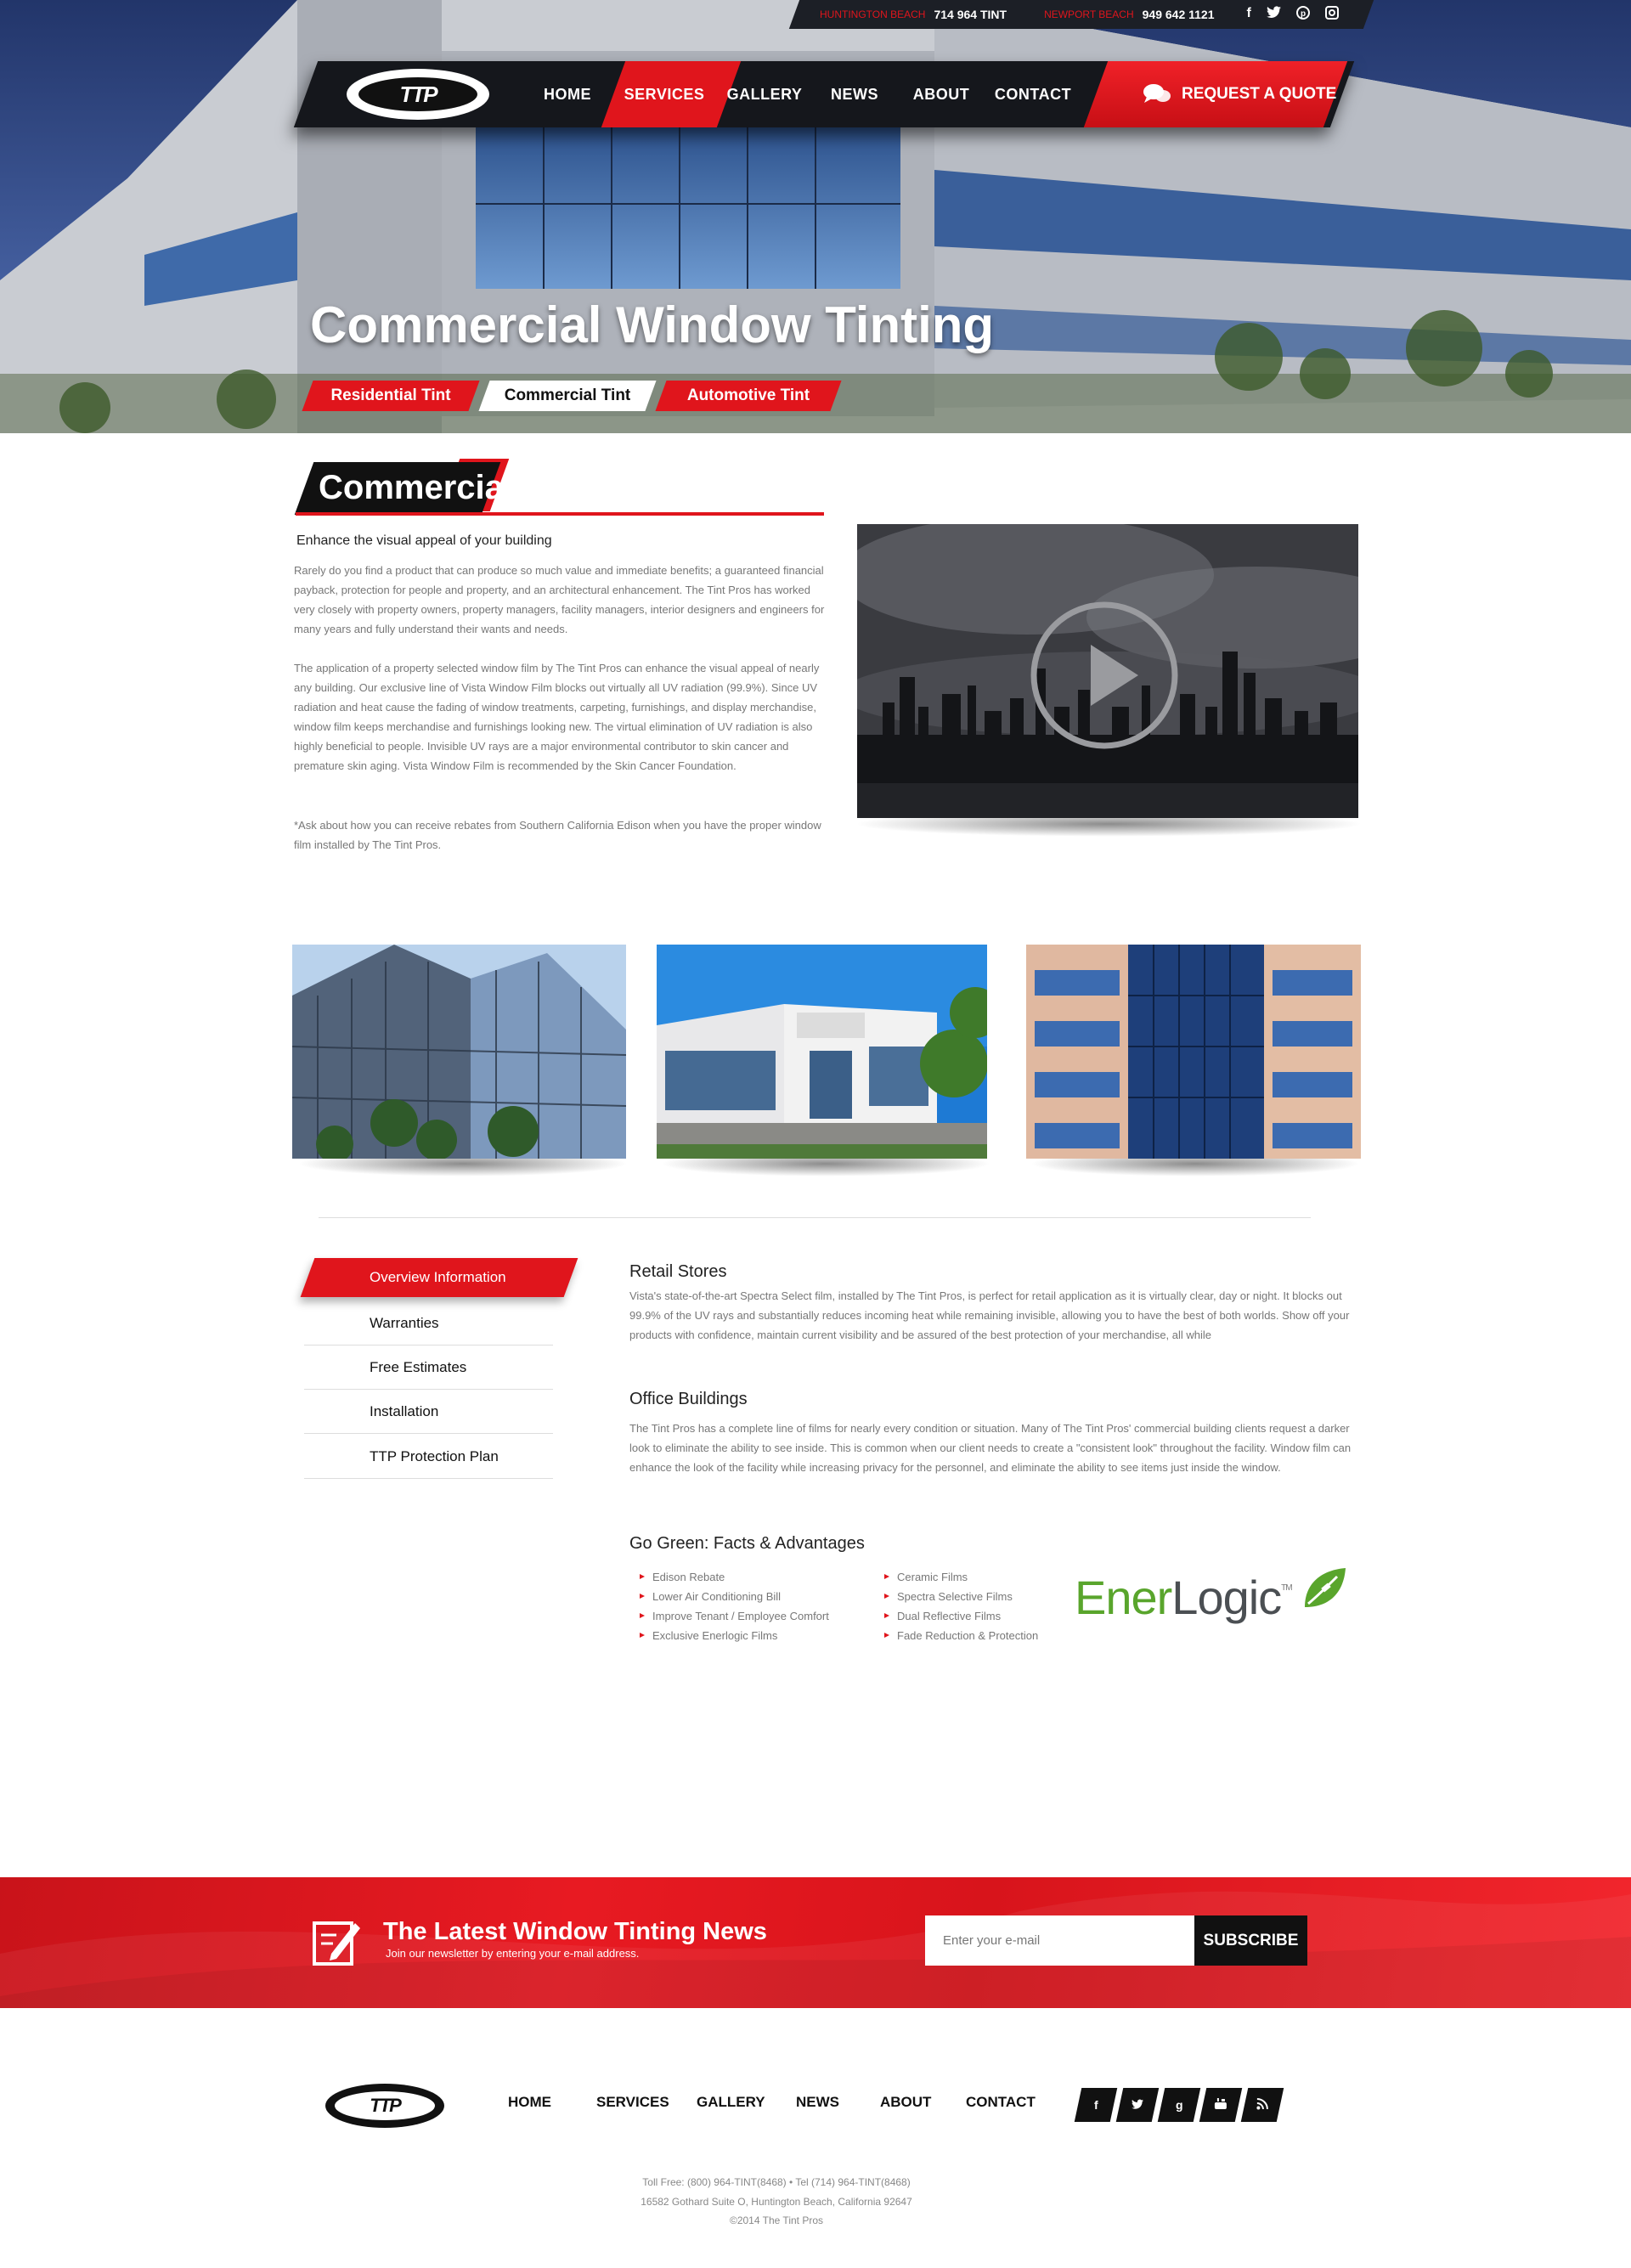 The width and height of the screenshot is (1631, 2268). Describe the element at coordinates (1104, 675) in the screenshot. I see `play-icon` at that location.